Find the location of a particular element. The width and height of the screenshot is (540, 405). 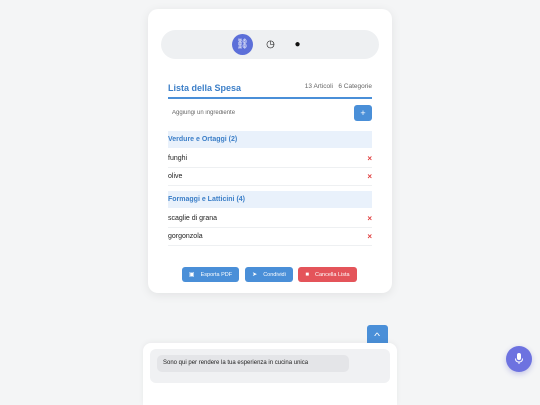

list-item: funghi × is located at coordinates (270, 159).